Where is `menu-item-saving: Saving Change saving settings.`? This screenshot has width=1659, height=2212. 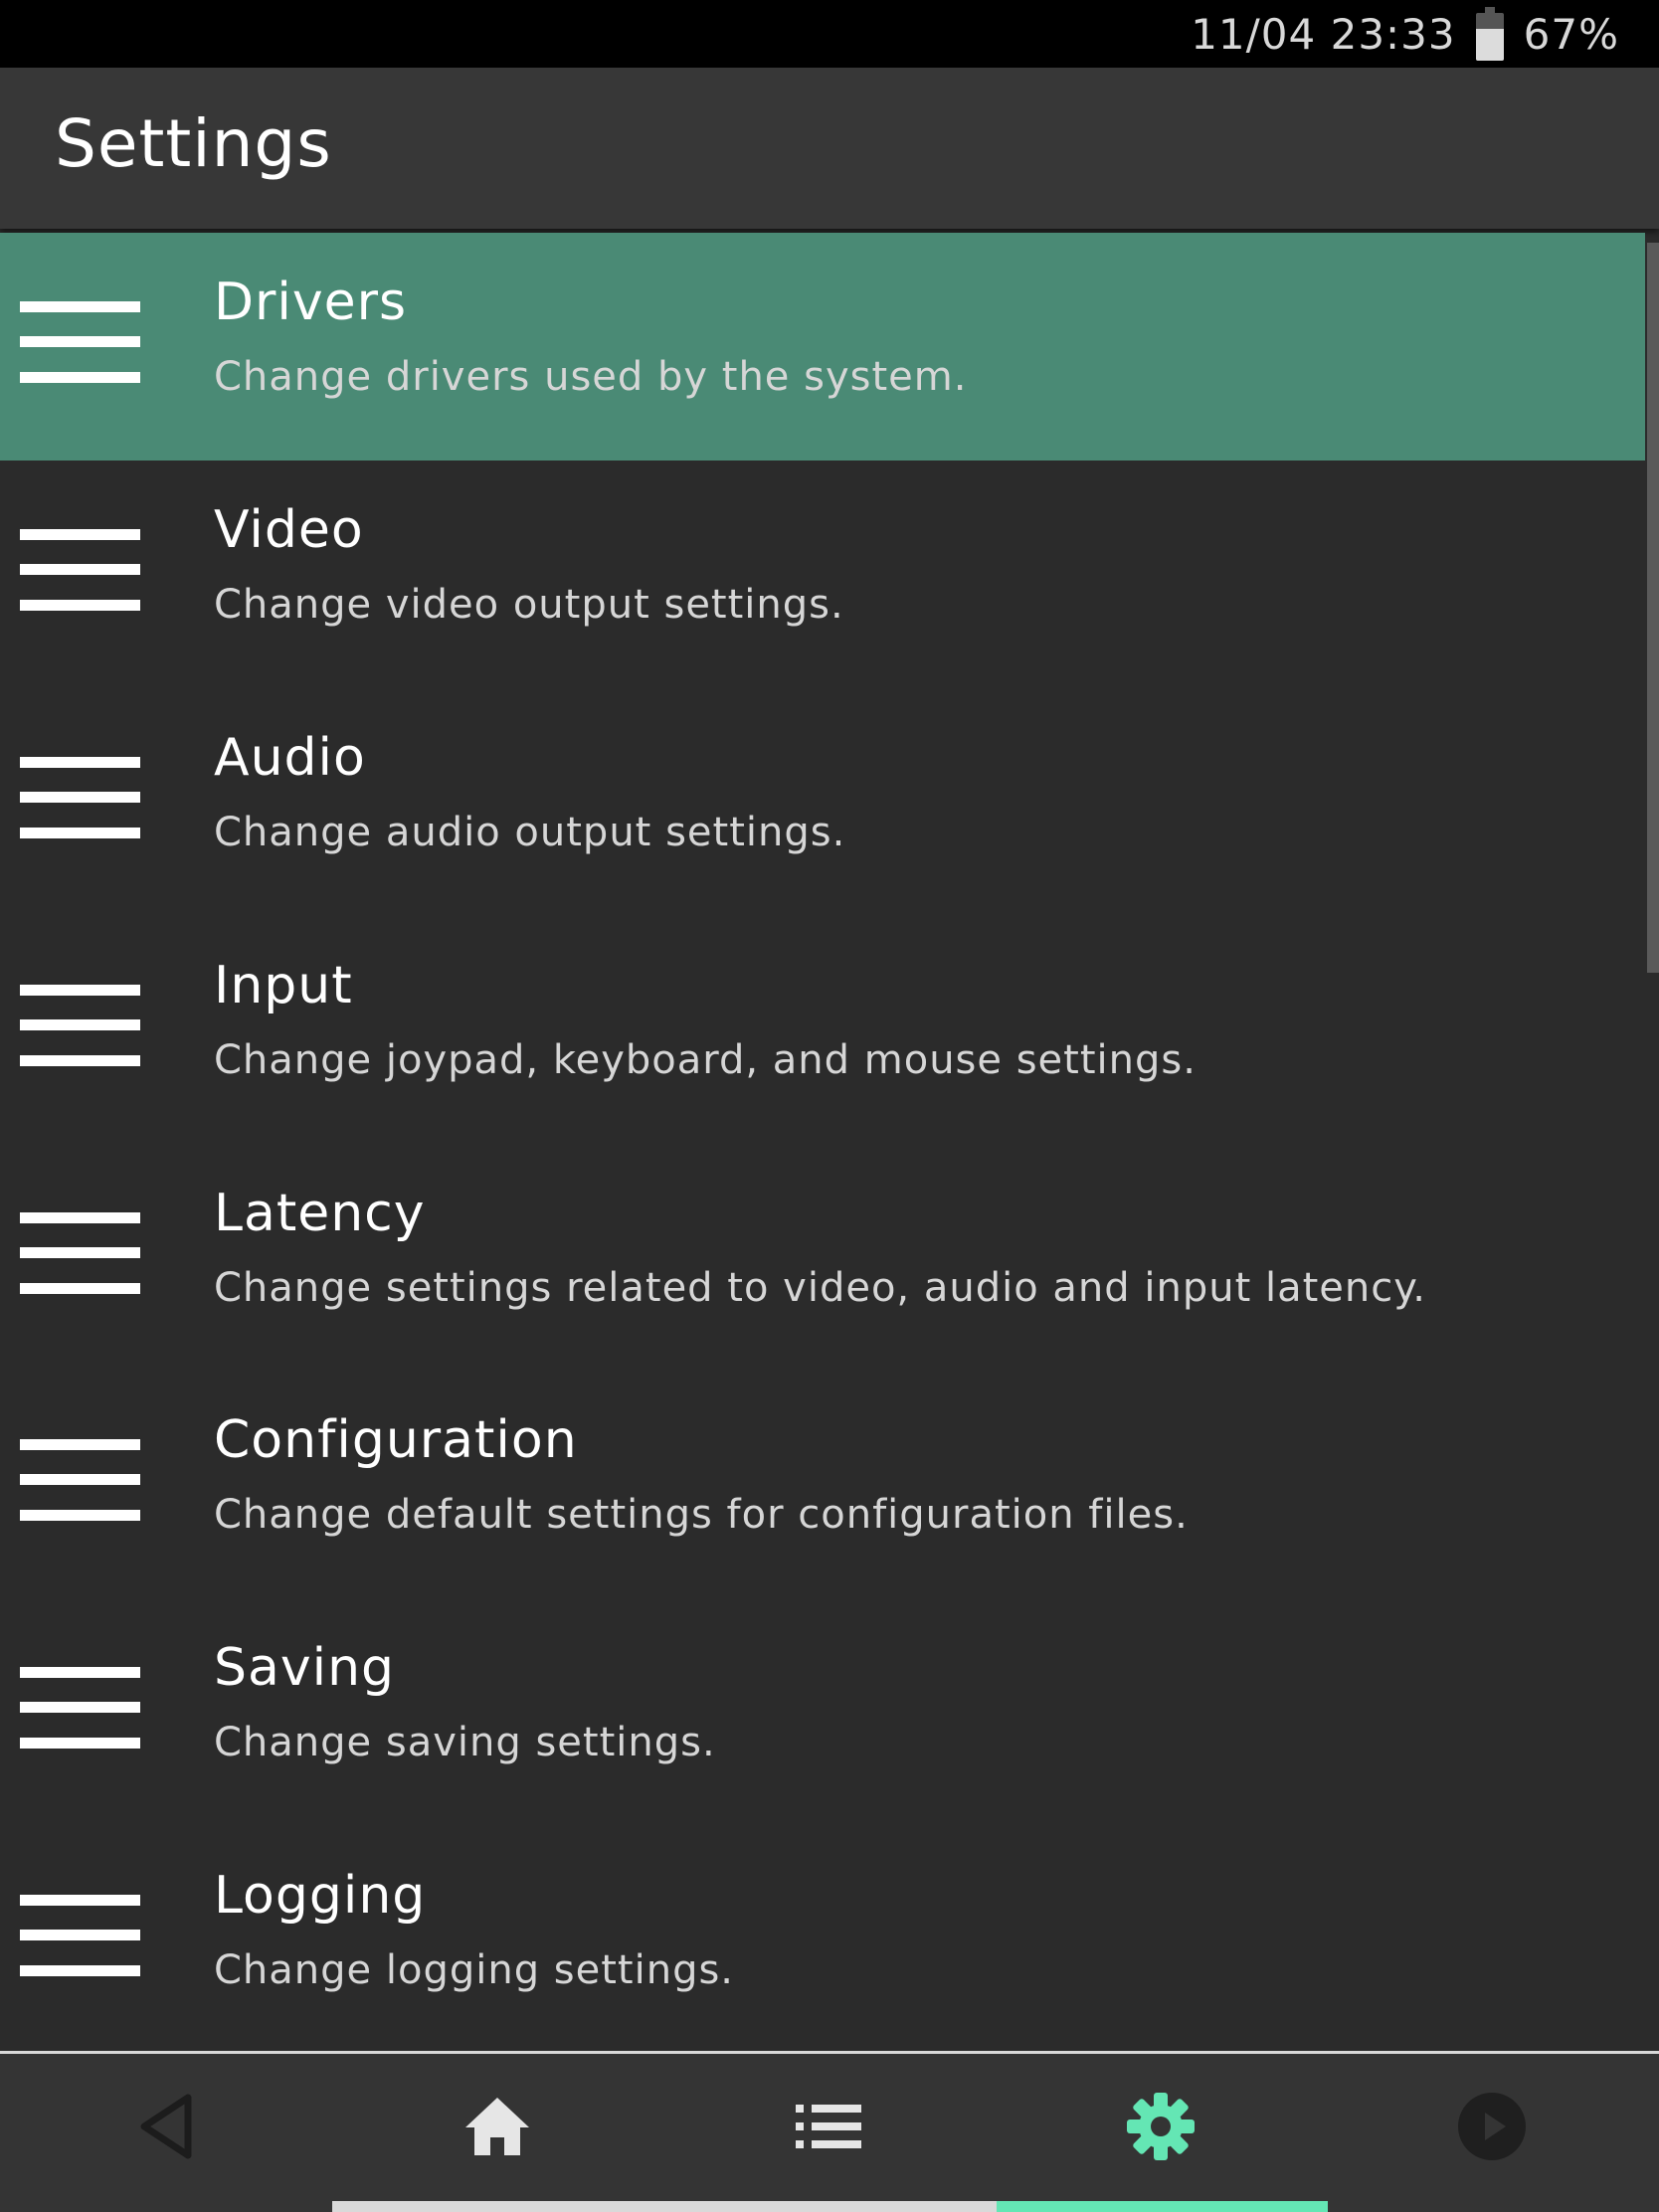 menu-item-saving: Saving Change saving settings. is located at coordinates (822, 1712).